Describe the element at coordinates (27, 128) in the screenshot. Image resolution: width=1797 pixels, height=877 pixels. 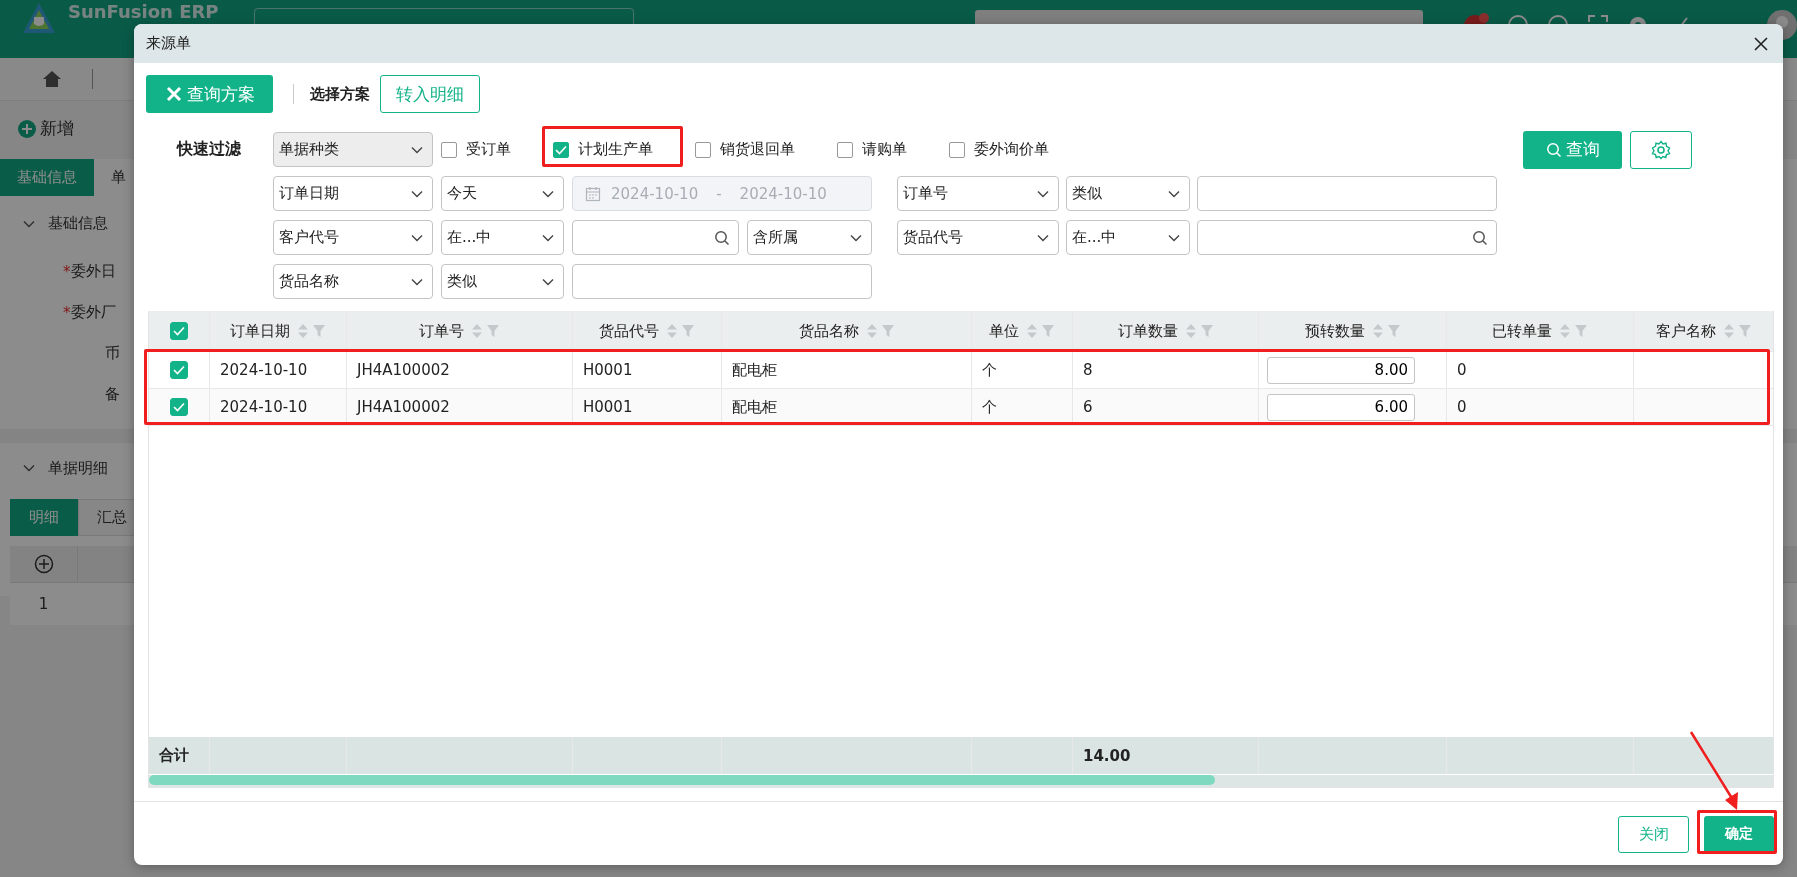
I see `plus-circle-icon` at that location.